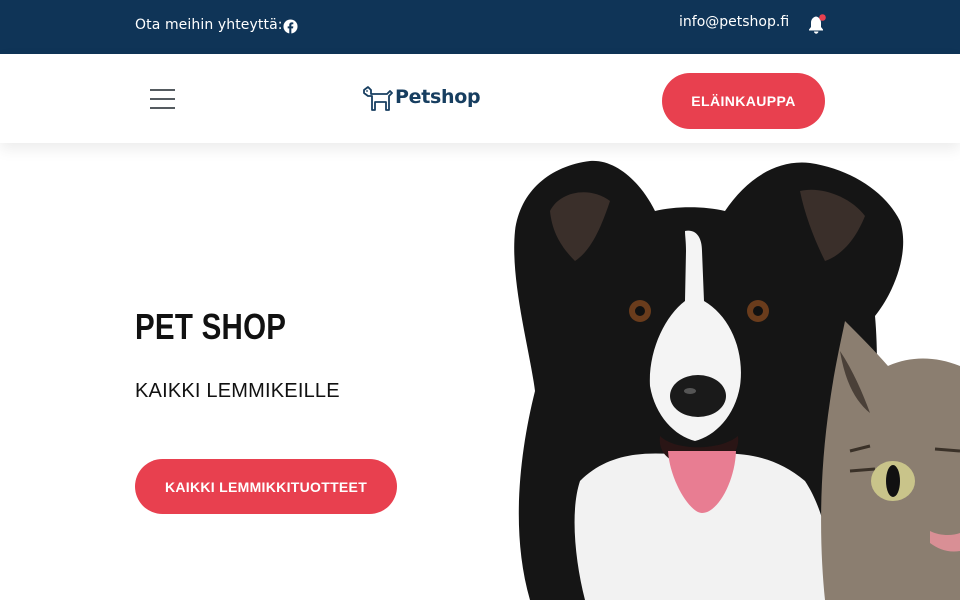 The height and width of the screenshot is (600, 960). I want to click on main-header: Petshop ELÄINKAUPPA, so click(480, 98).